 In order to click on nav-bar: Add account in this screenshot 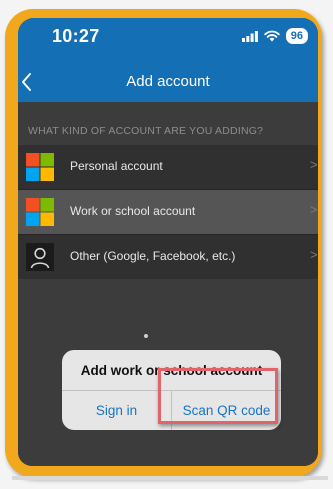, I will do `click(168, 82)`.